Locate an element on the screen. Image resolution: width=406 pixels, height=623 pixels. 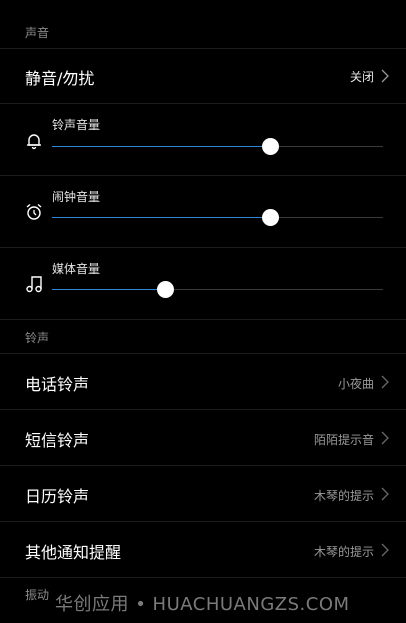
section-header-ringtone: 铃声 is located at coordinates (37, 338).